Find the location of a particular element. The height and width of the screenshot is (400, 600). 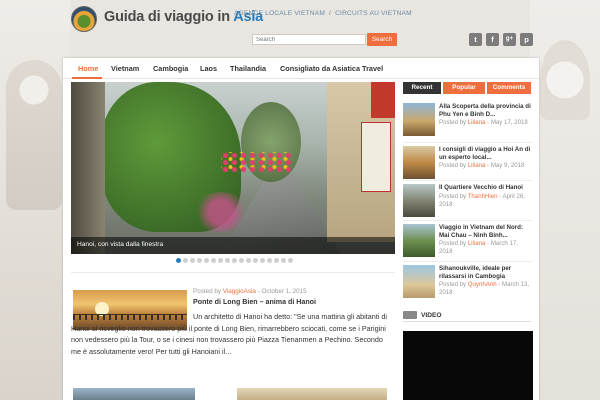

background-right-decoration is located at coordinates (565, 200).